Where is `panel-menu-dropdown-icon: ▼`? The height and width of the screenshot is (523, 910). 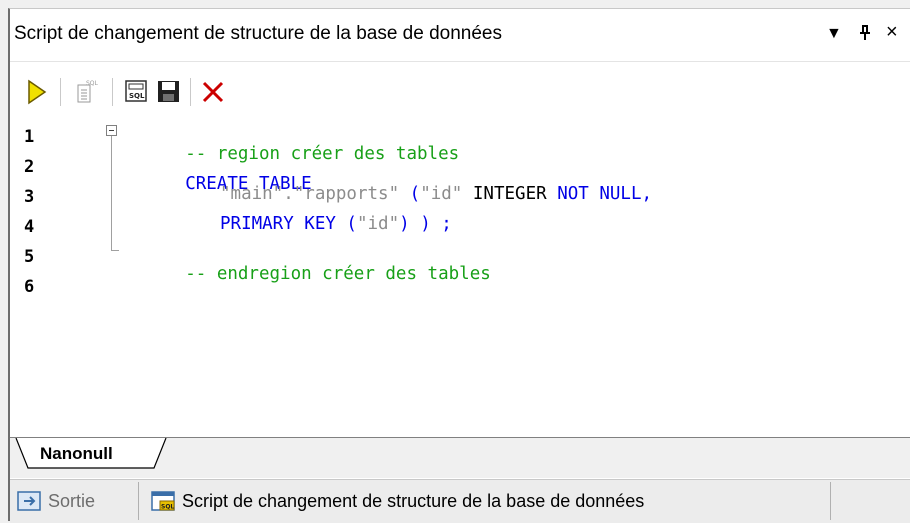 panel-menu-dropdown-icon: ▼ is located at coordinates (834, 34).